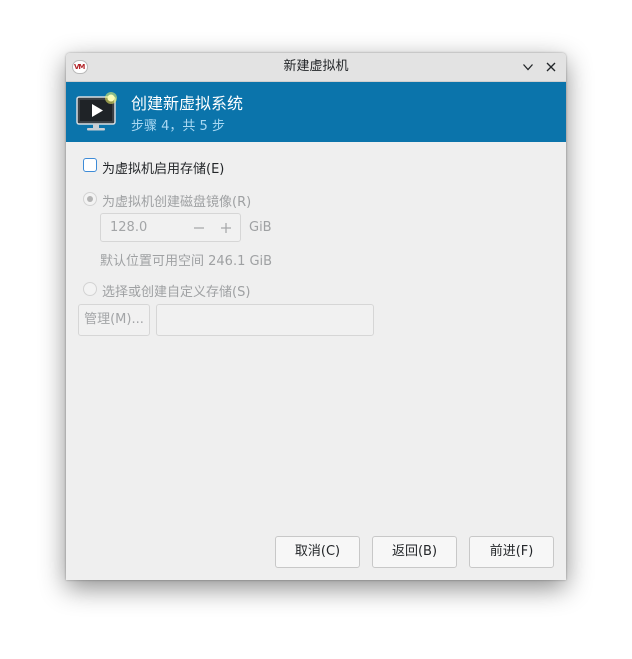  What do you see at coordinates (176, 200) in the screenshot?
I see `create-disk-label: 为虚拟机创建磁盘镜像(R)` at bounding box center [176, 200].